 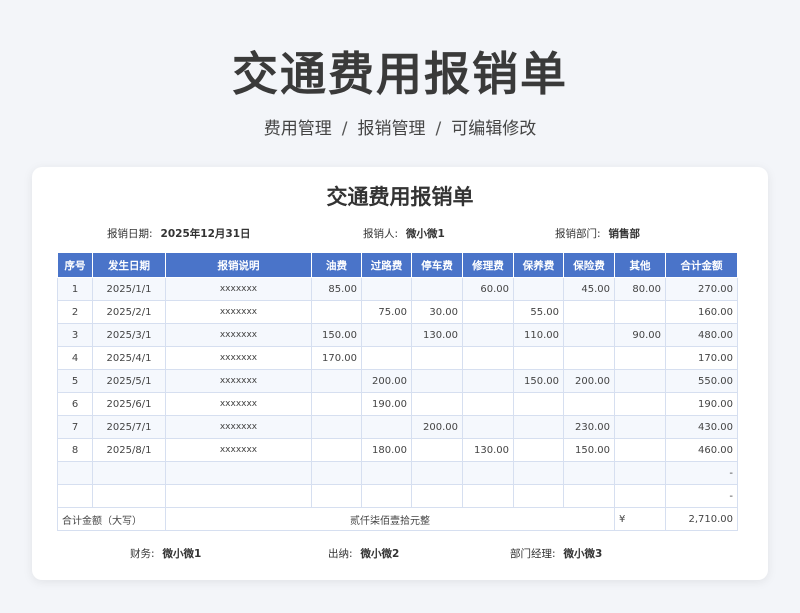 I want to click on cell-date: 2025/6/1, so click(x=129, y=404).